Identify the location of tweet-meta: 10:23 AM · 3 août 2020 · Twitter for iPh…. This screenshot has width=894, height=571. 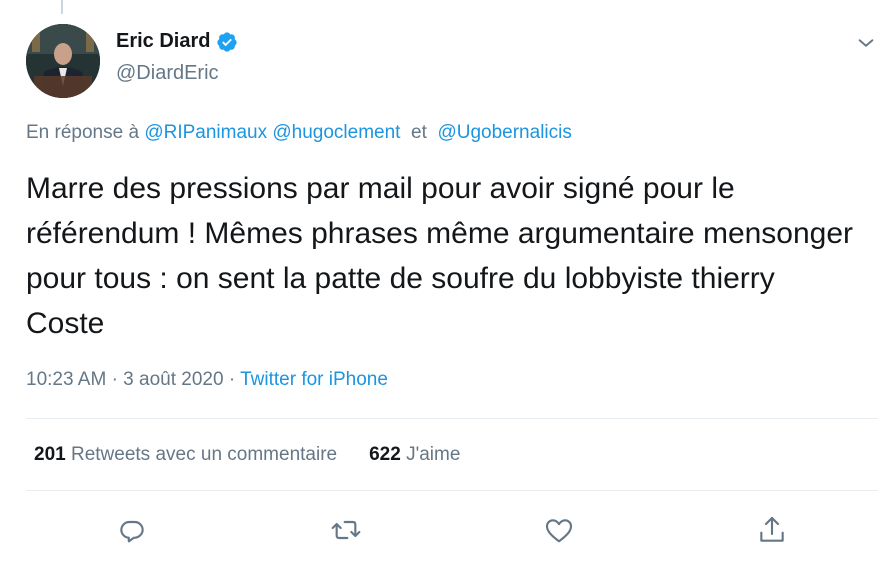
(207, 380).